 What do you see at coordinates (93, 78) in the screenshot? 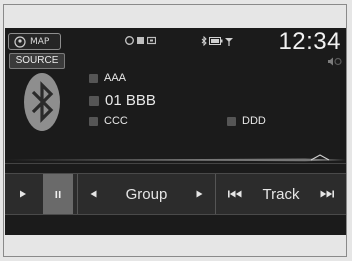
I see `artist-icon` at bounding box center [93, 78].